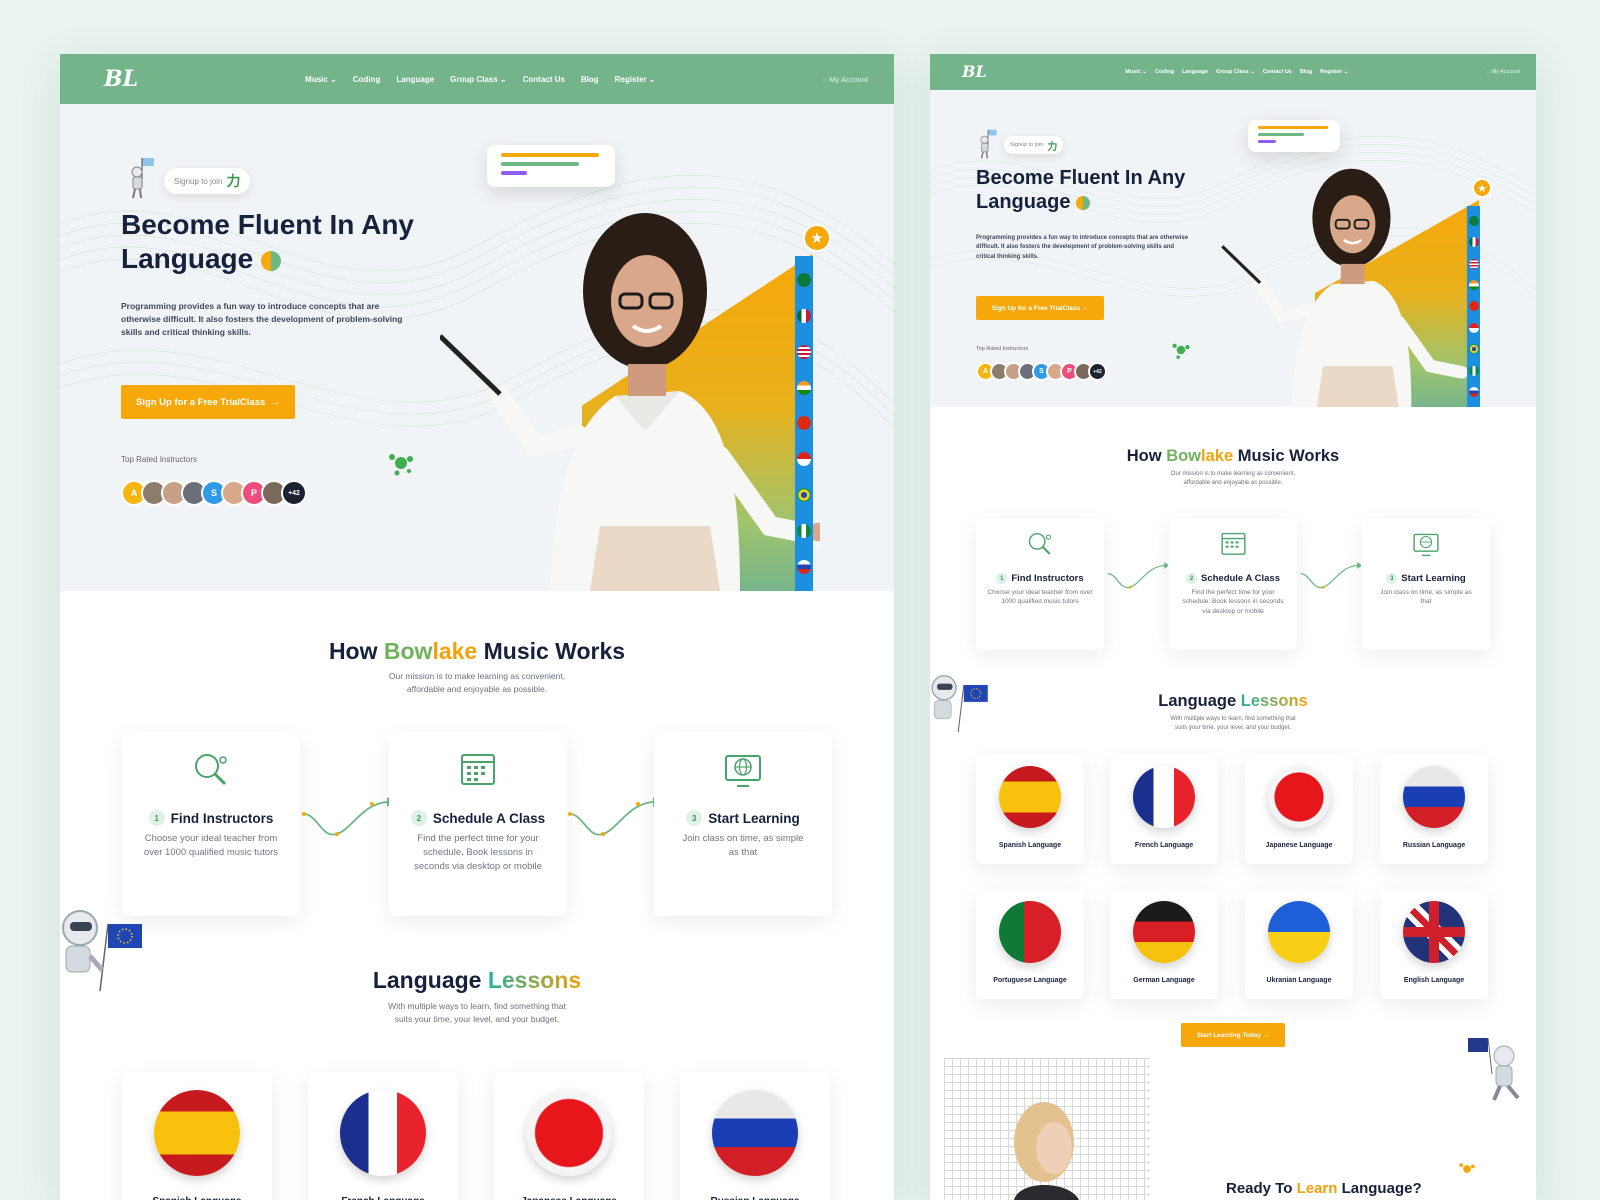  What do you see at coordinates (1023, 202) in the screenshot?
I see `hero-title-line2: Language` at bounding box center [1023, 202].